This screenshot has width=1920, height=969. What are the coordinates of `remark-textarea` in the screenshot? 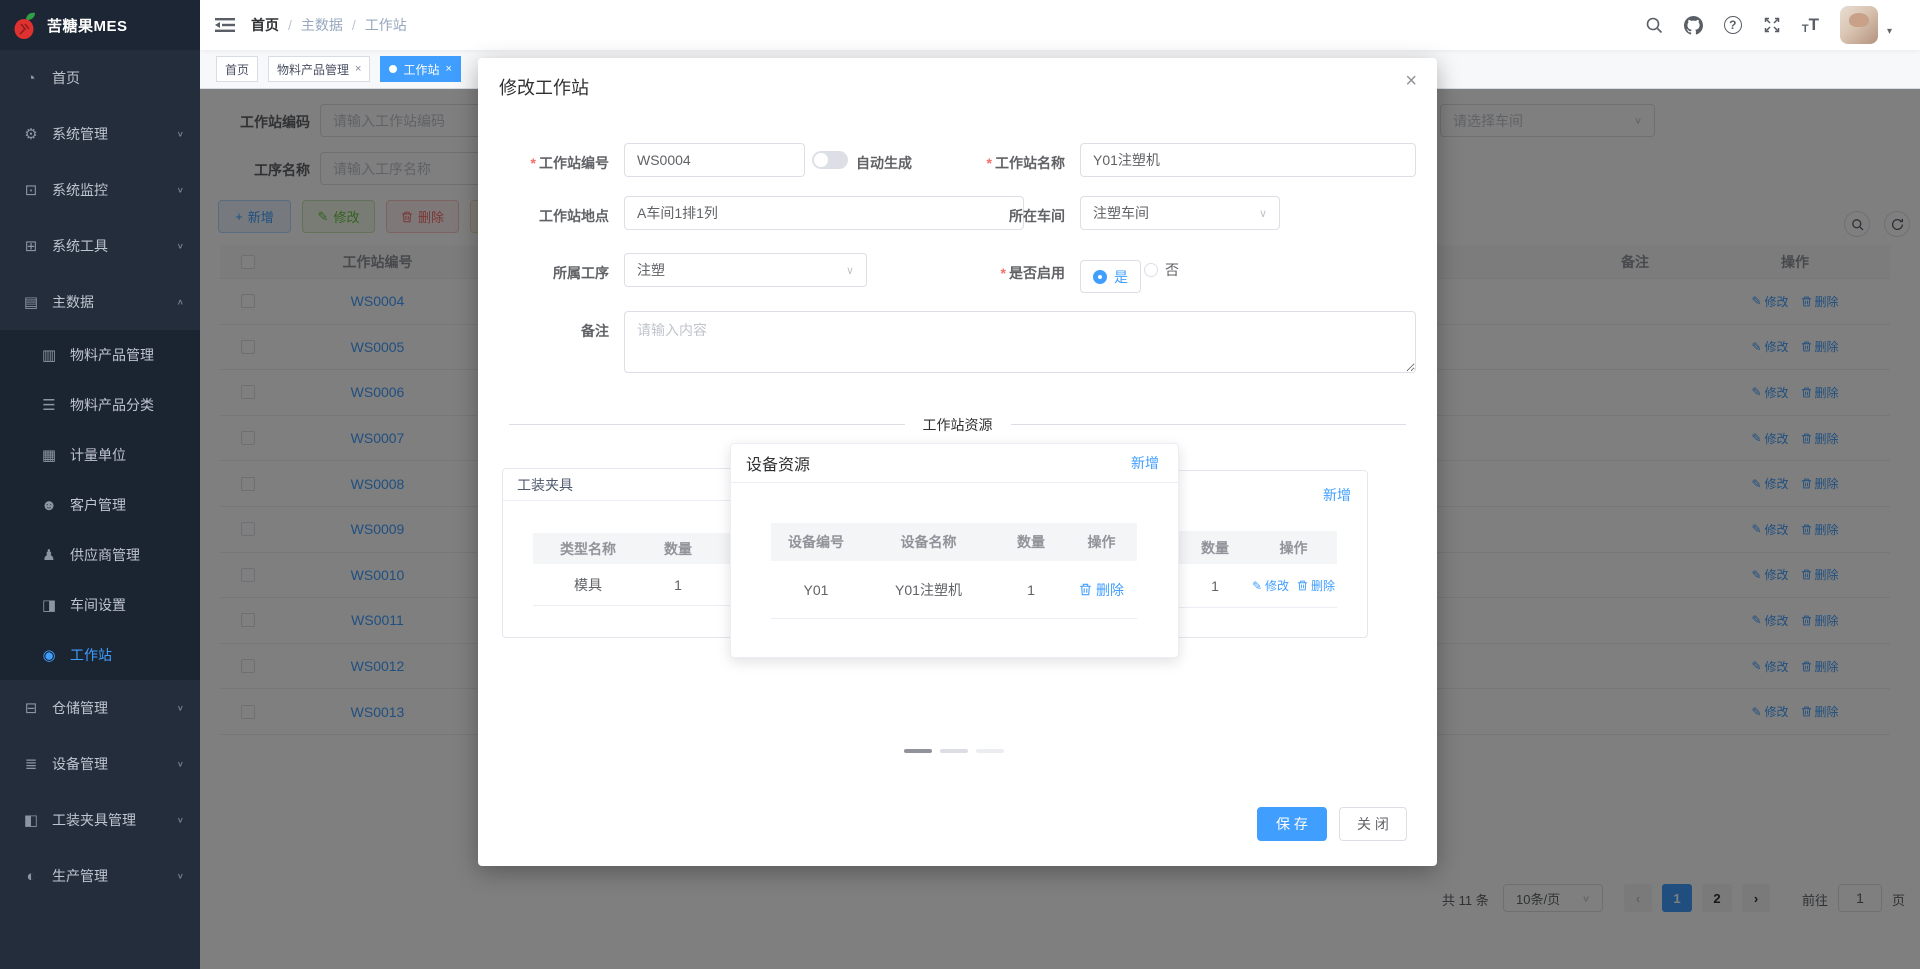 It's located at (1020, 342).